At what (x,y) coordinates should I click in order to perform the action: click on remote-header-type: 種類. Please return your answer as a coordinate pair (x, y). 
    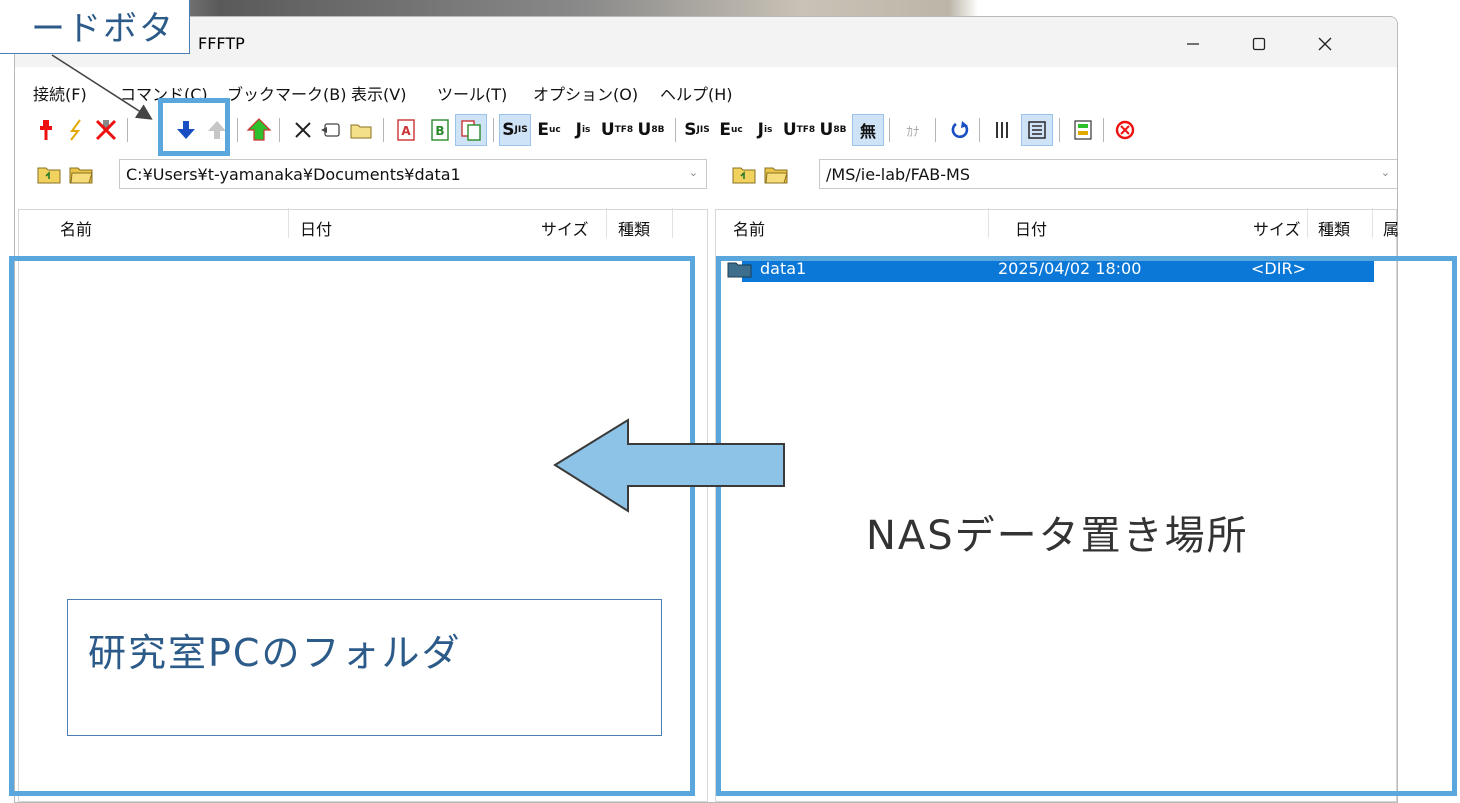
    Looking at the image, I should click on (1334, 228).